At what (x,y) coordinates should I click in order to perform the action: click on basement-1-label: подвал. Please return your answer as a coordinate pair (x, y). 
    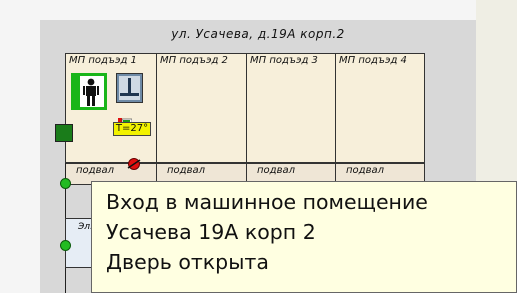
    Looking at the image, I should click on (95, 170).